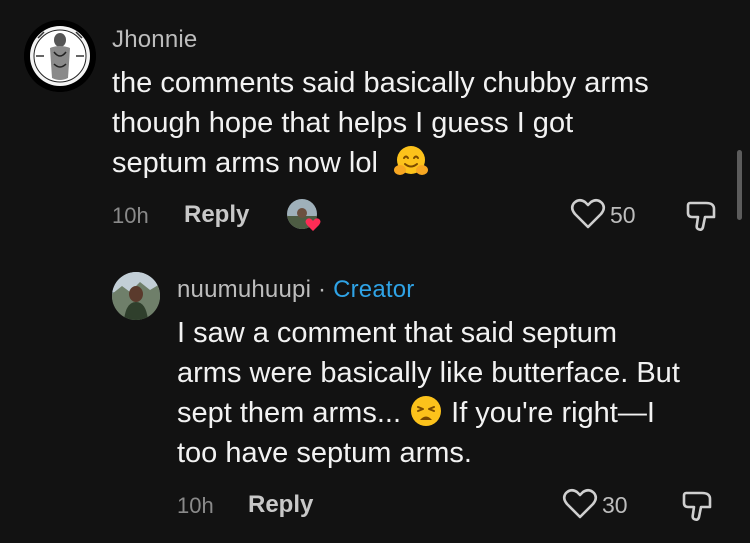 The width and height of the screenshot is (750, 543). What do you see at coordinates (698, 506) in the screenshot?
I see `reply-dislike-icon` at bounding box center [698, 506].